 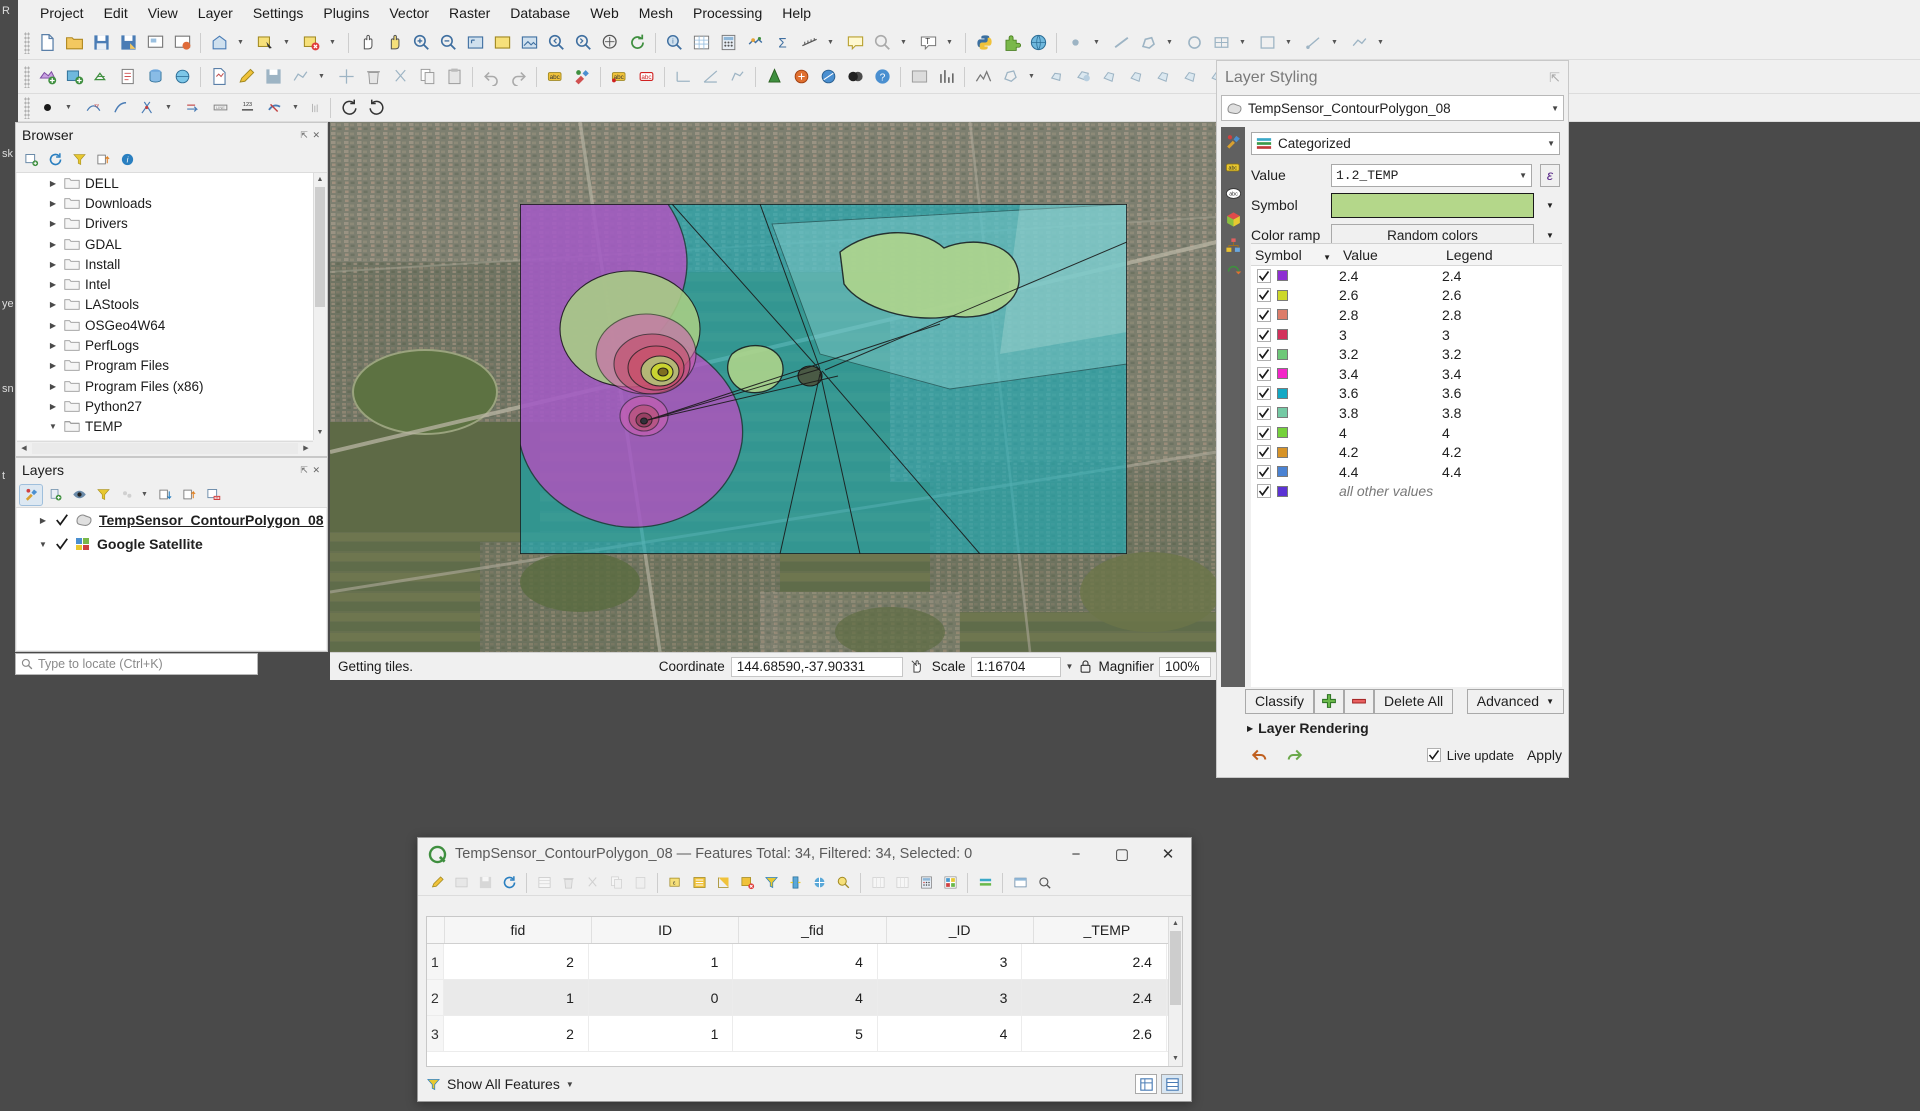 I want to click on merge-features-icon, so click(x=855, y=77).